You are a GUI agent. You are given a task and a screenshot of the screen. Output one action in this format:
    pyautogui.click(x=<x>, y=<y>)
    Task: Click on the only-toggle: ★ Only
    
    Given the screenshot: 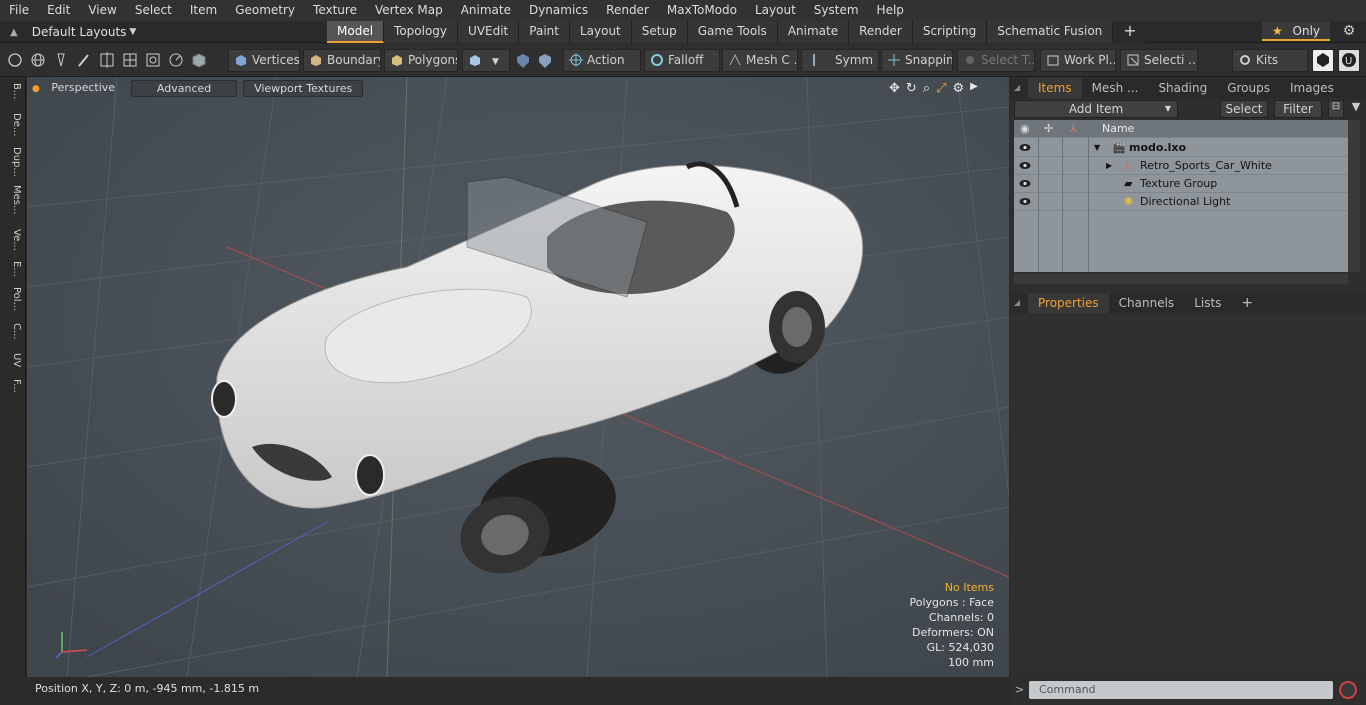 What is the action you would take?
    pyautogui.click(x=1296, y=31)
    